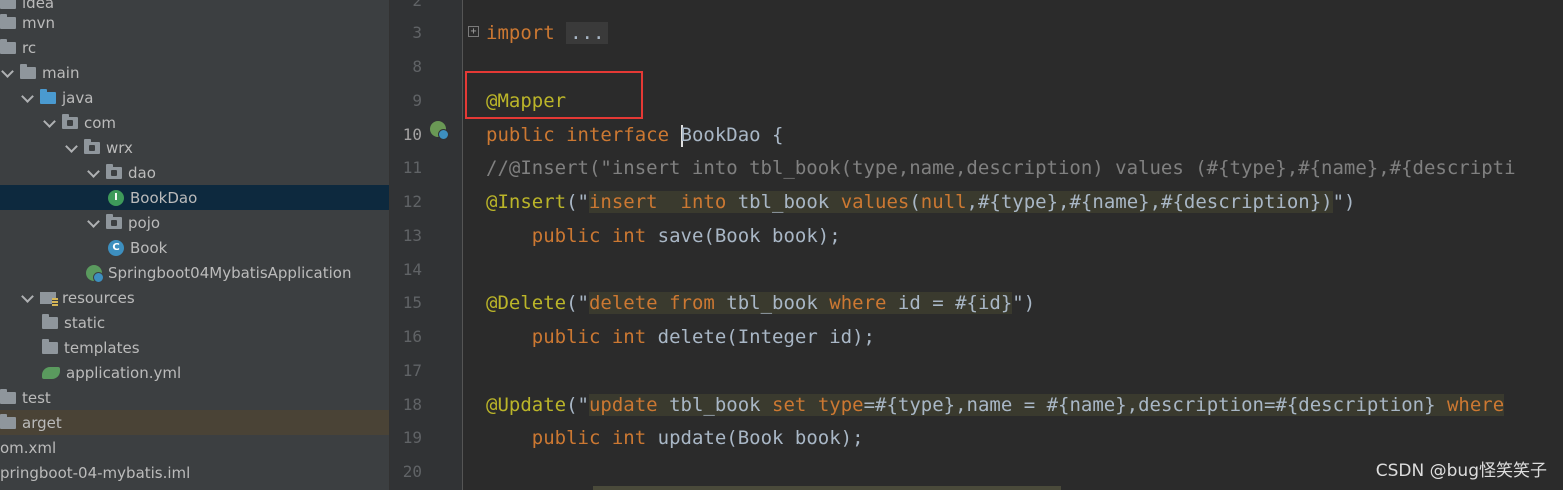 This screenshot has width=1563, height=490. What do you see at coordinates (194, 422) in the screenshot?
I see `tree-item-arget: arget` at bounding box center [194, 422].